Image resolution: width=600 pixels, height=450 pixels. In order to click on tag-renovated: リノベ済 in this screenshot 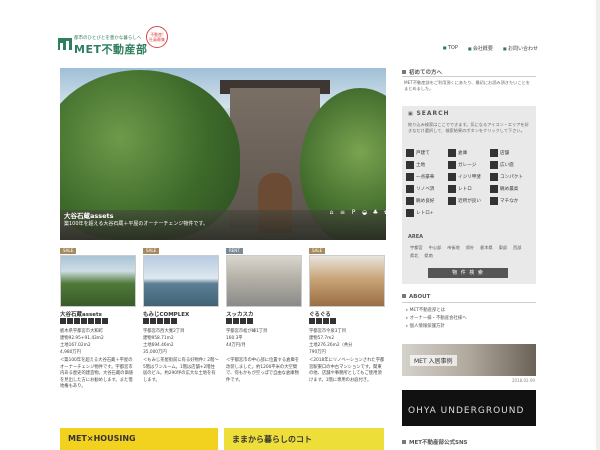, I will do `click(427, 188)`.